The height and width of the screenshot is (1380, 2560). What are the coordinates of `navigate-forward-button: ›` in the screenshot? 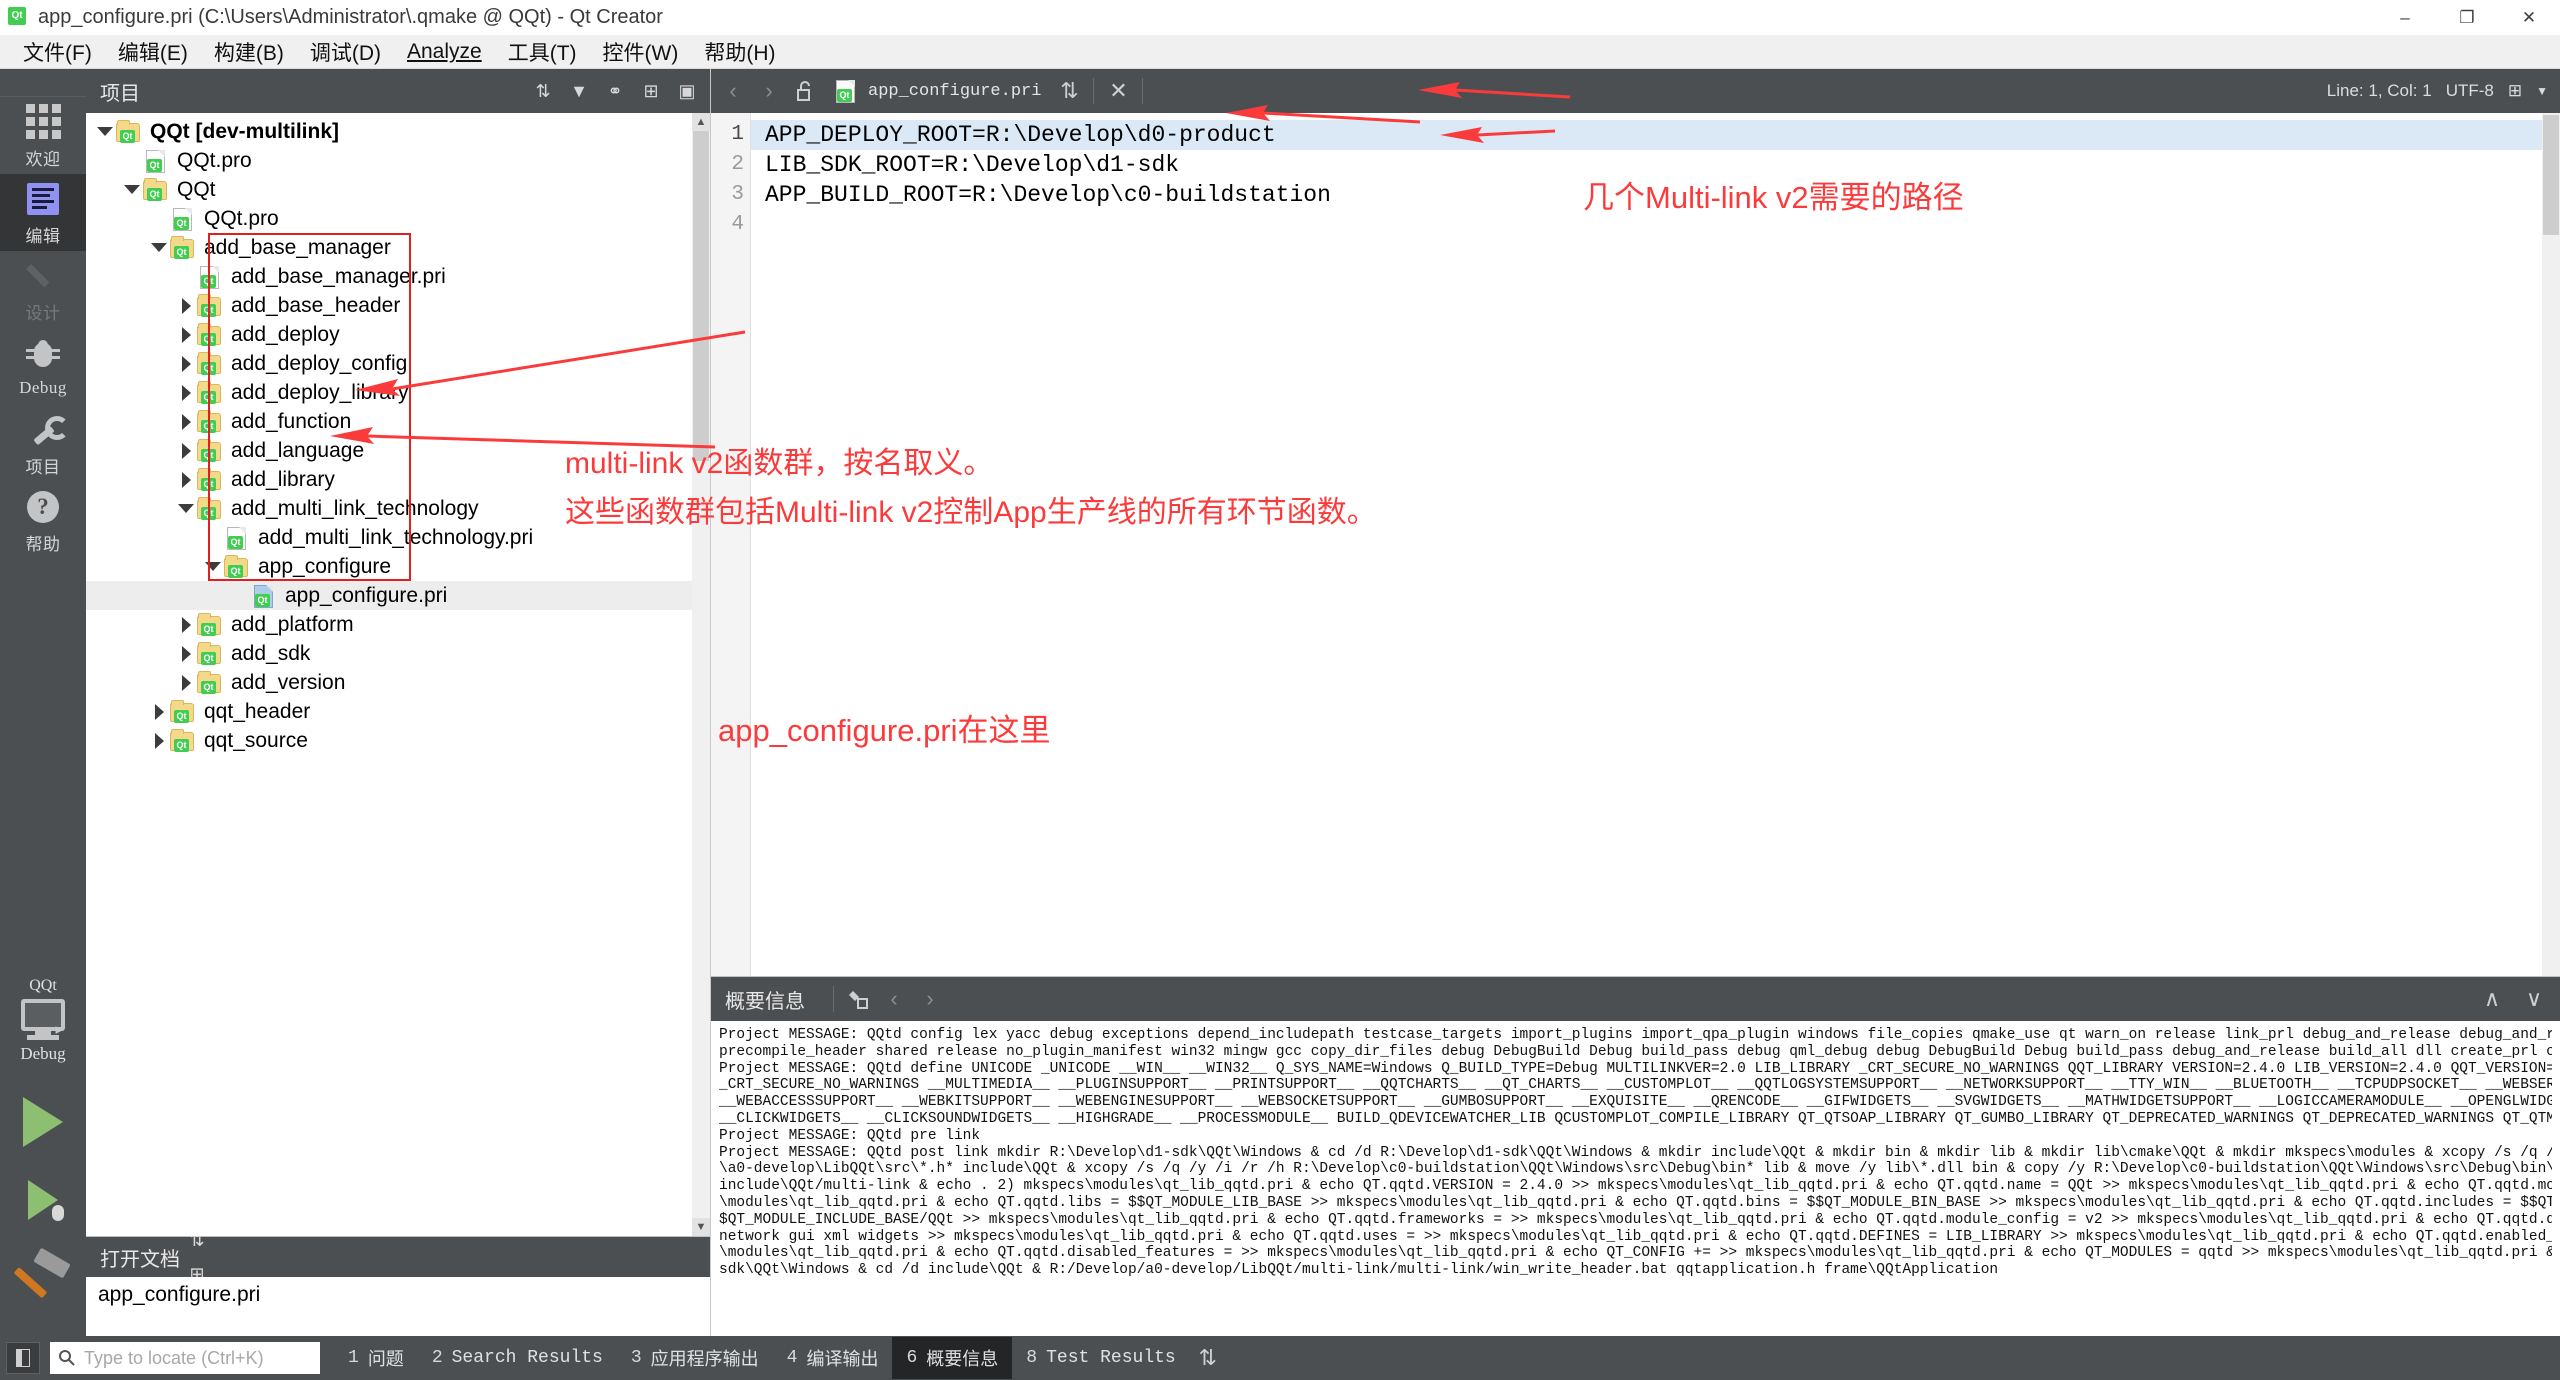 It's located at (769, 91).